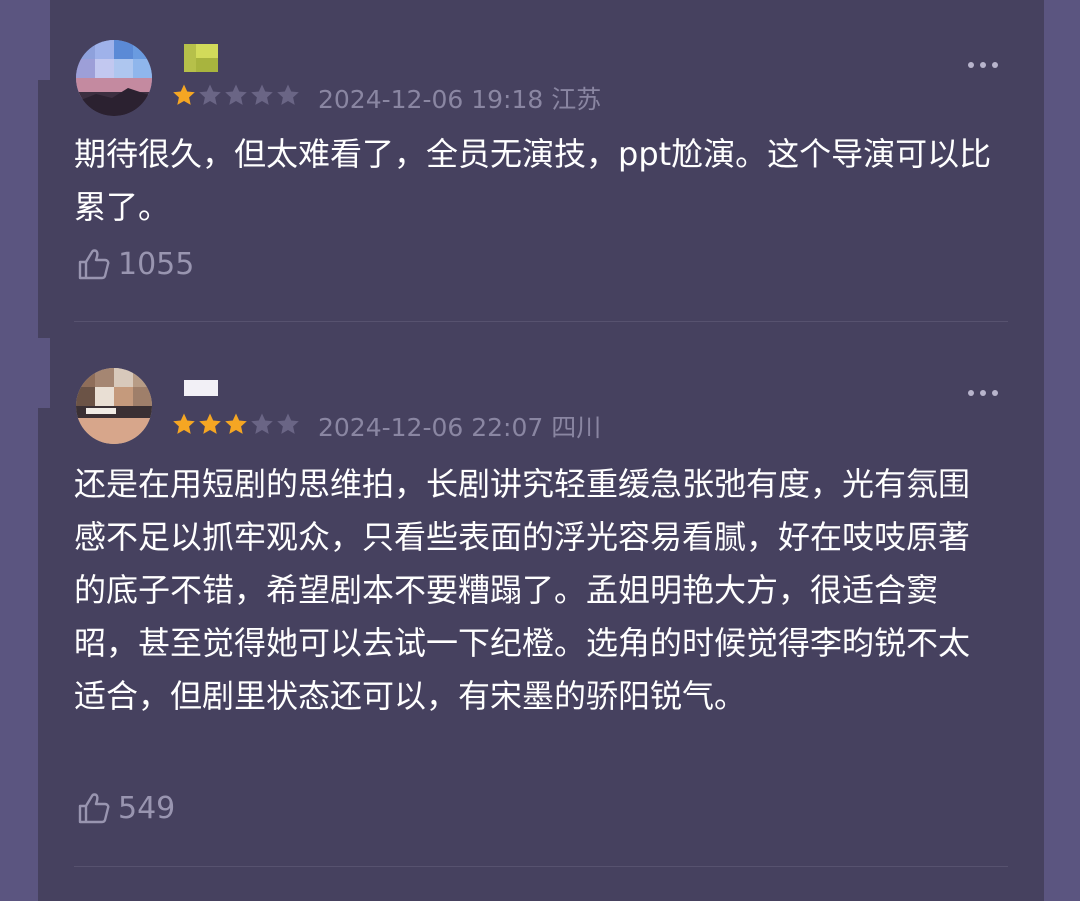  I want to click on like-button: 1055, so click(135, 264).